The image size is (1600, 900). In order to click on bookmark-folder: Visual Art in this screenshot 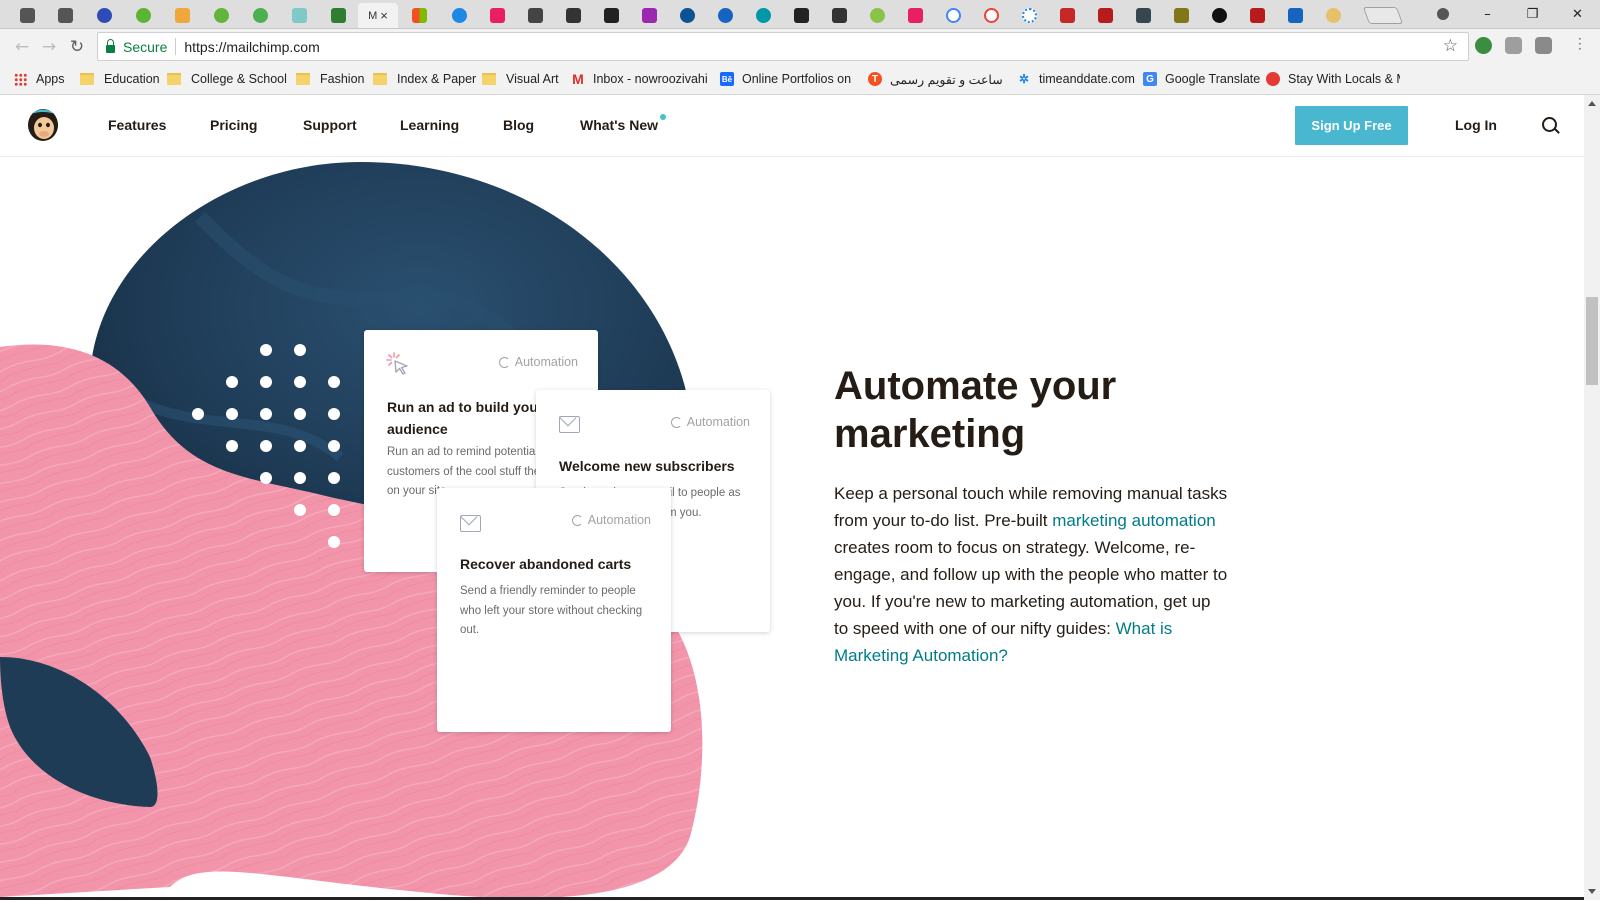, I will do `click(520, 79)`.